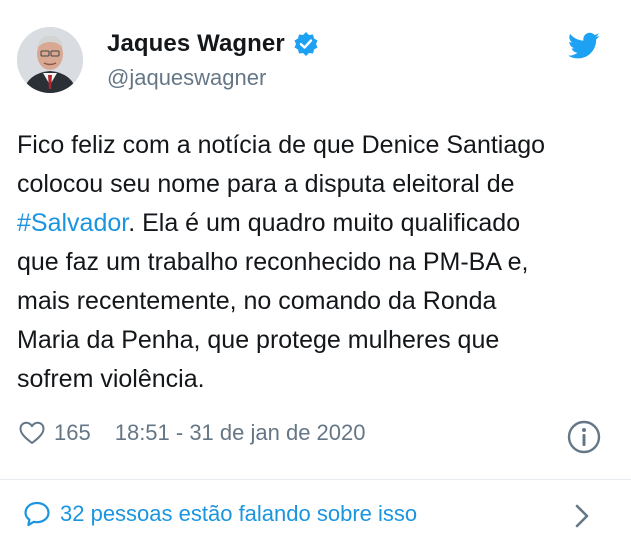  Describe the element at coordinates (584, 46) in the screenshot. I see `twitter-bird-icon` at that location.